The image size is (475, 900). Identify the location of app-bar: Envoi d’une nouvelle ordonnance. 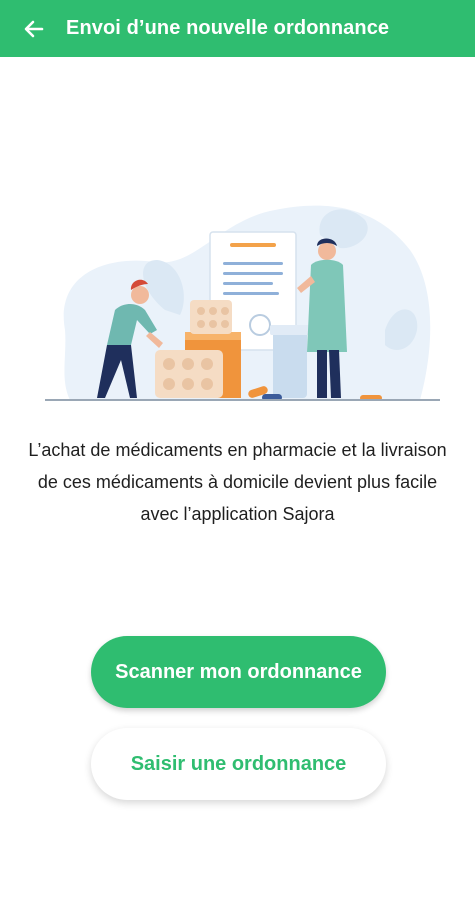
(237, 28).